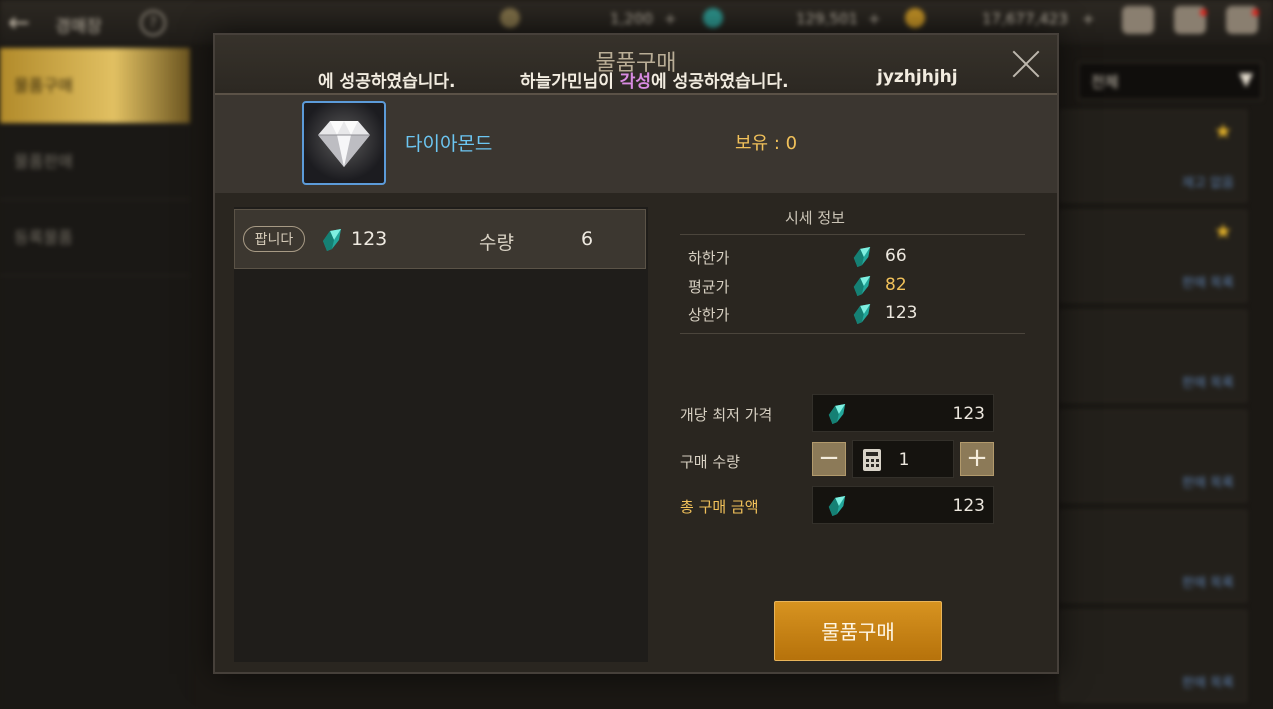 This screenshot has width=1273, height=709. Describe the element at coordinates (815, 218) in the screenshot. I see `market-info-title: 시세 정보` at that location.